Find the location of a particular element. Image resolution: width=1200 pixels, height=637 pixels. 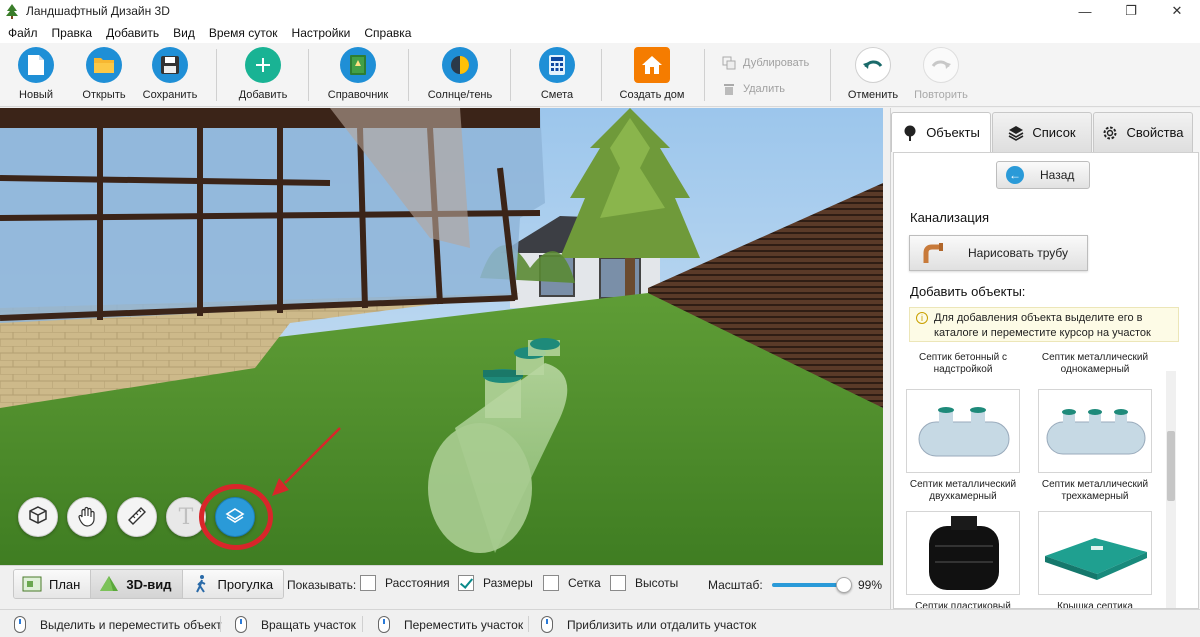

pan-hand-button is located at coordinates (87, 517).